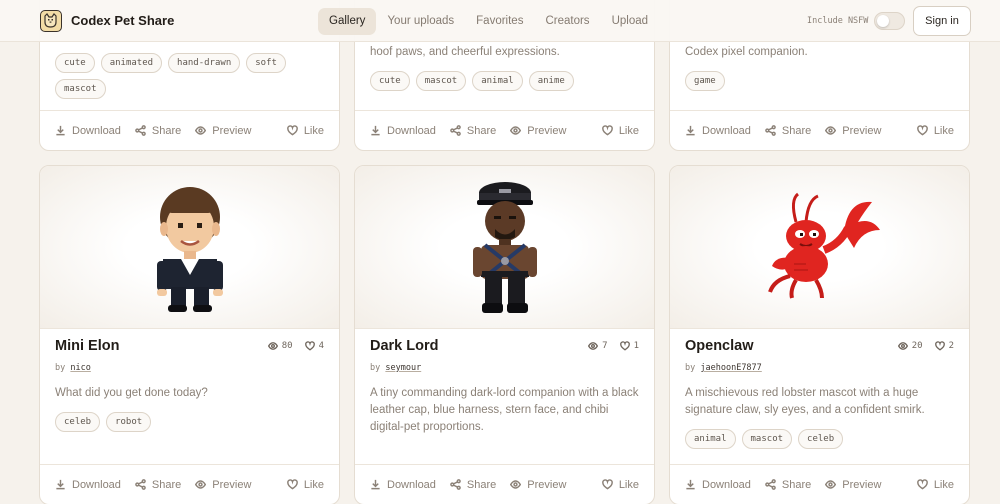  I want to click on tag-chip: anime, so click(551, 81).